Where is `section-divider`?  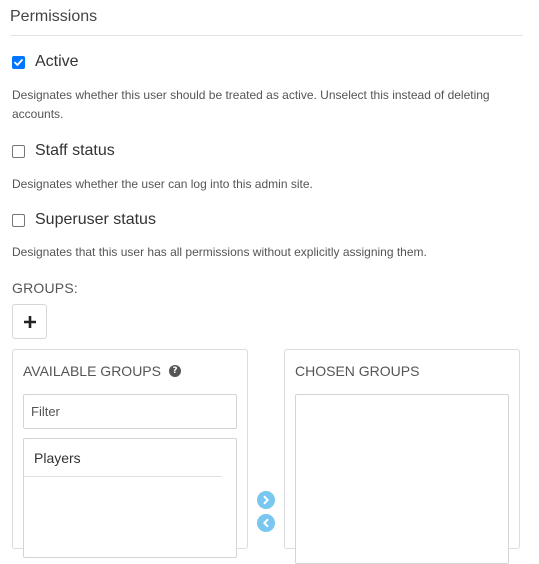
section-divider is located at coordinates (266, 35).